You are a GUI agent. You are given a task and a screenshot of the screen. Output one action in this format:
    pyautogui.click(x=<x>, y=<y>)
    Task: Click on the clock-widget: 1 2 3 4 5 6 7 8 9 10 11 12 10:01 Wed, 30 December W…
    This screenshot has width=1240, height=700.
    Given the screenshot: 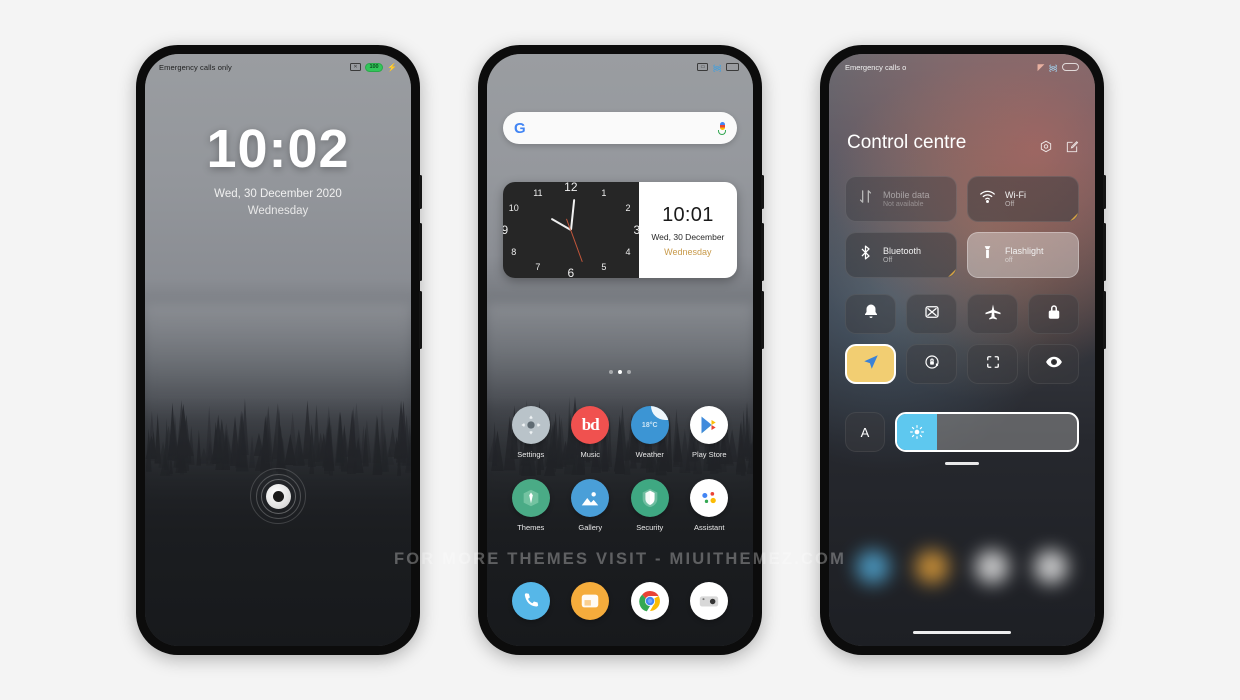 What is the action you would take?
    pyautogui.click(x=620, y=230)
    